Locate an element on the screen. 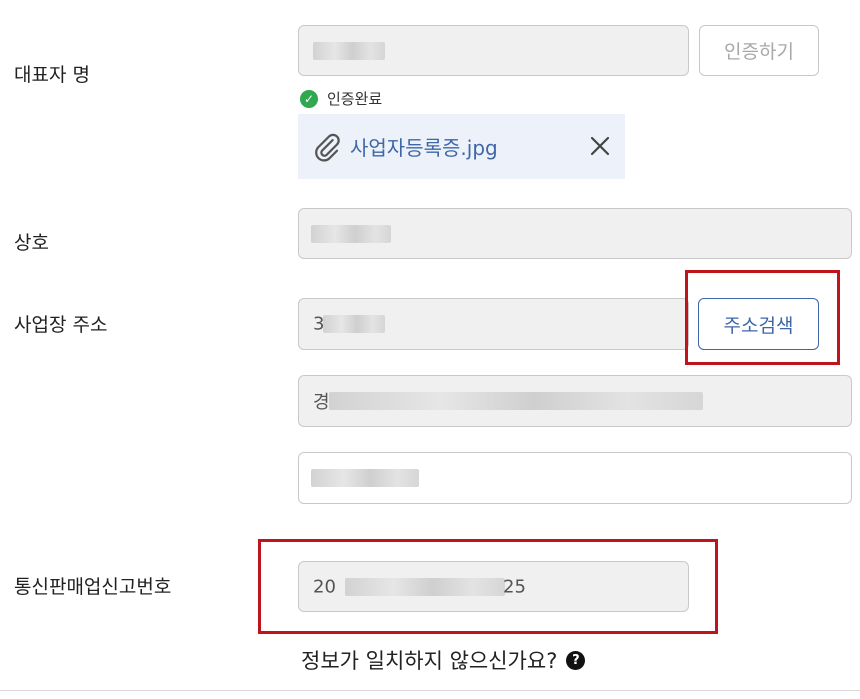 Image resolution: width=860 pixels, height=699 pixels. question-circle-icon: ? is located at coordinates (576, 660).